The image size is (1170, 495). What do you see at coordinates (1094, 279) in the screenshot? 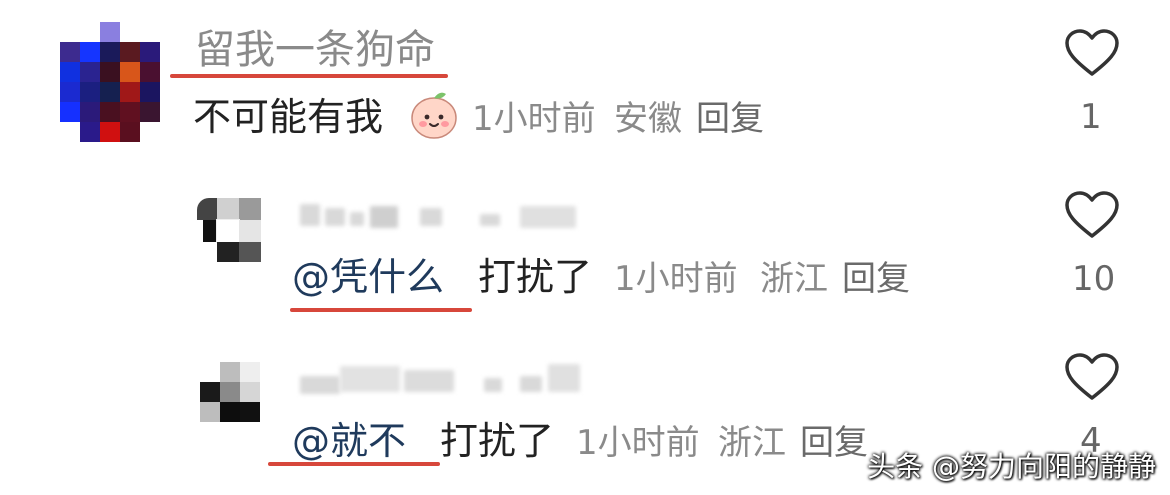
I see `like-count: 10` at bounding box center [1094, 279].